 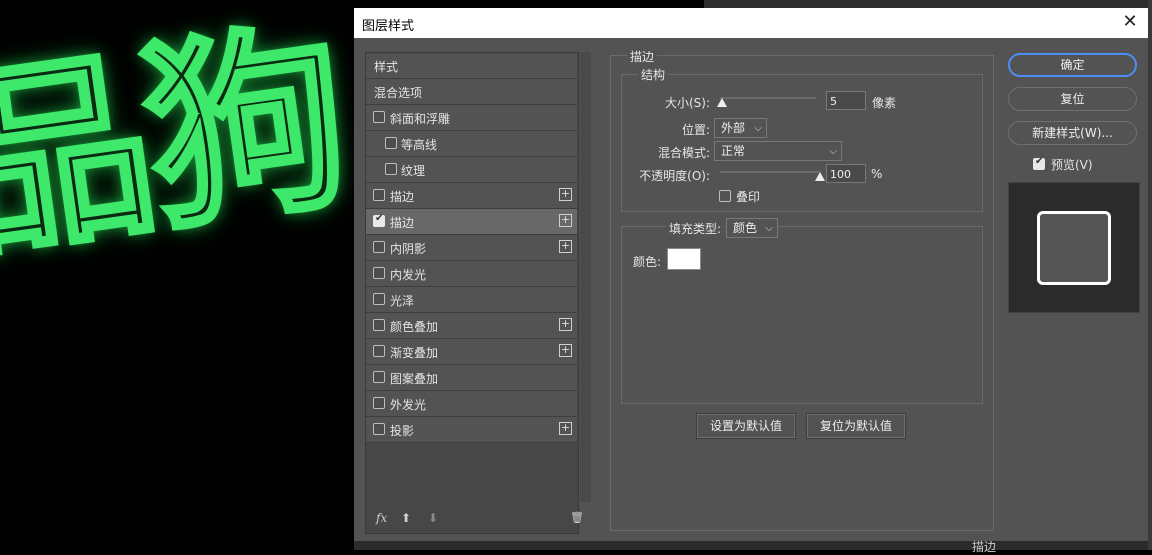 I want to click on style-item-label: 颜色叠加, so click(x=414, y=327).